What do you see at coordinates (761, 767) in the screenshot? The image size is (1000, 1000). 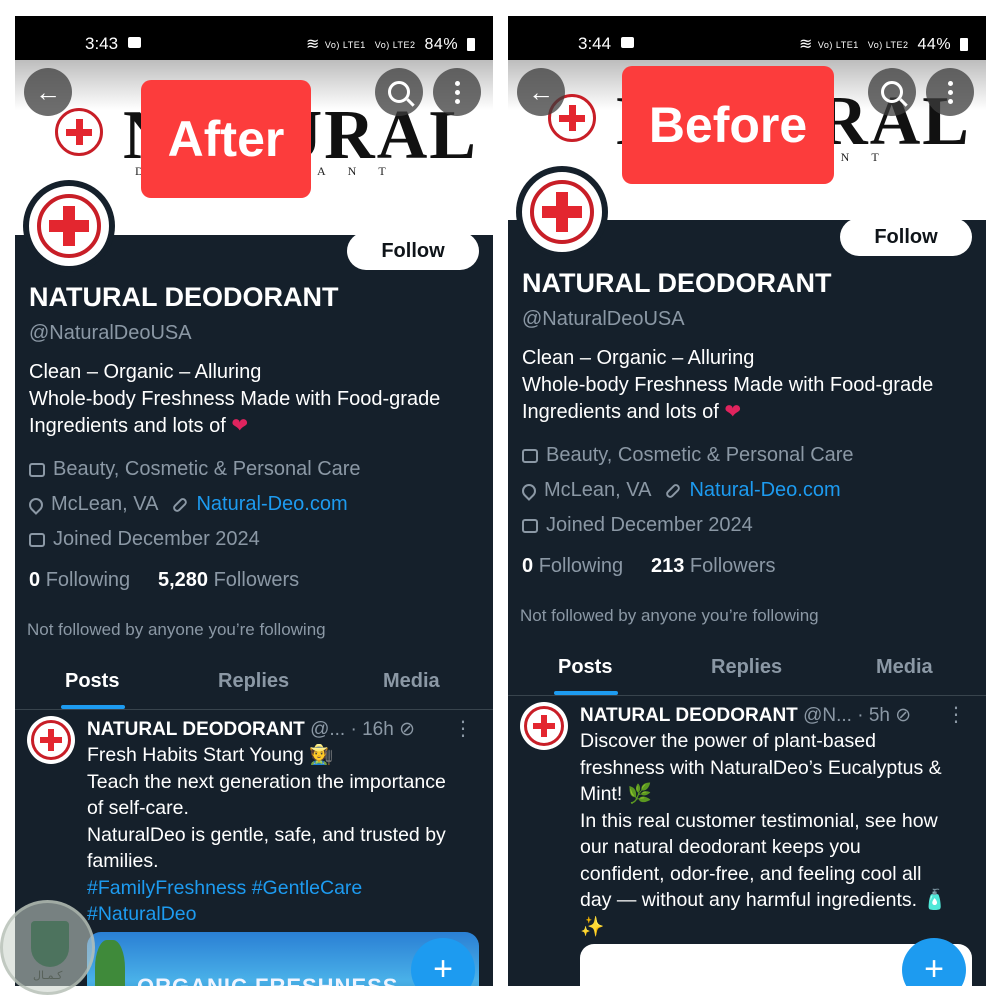 I see `post-line: freshness with NaturalDeo’s Eucalyptus &` at bounding box center [761, 767].